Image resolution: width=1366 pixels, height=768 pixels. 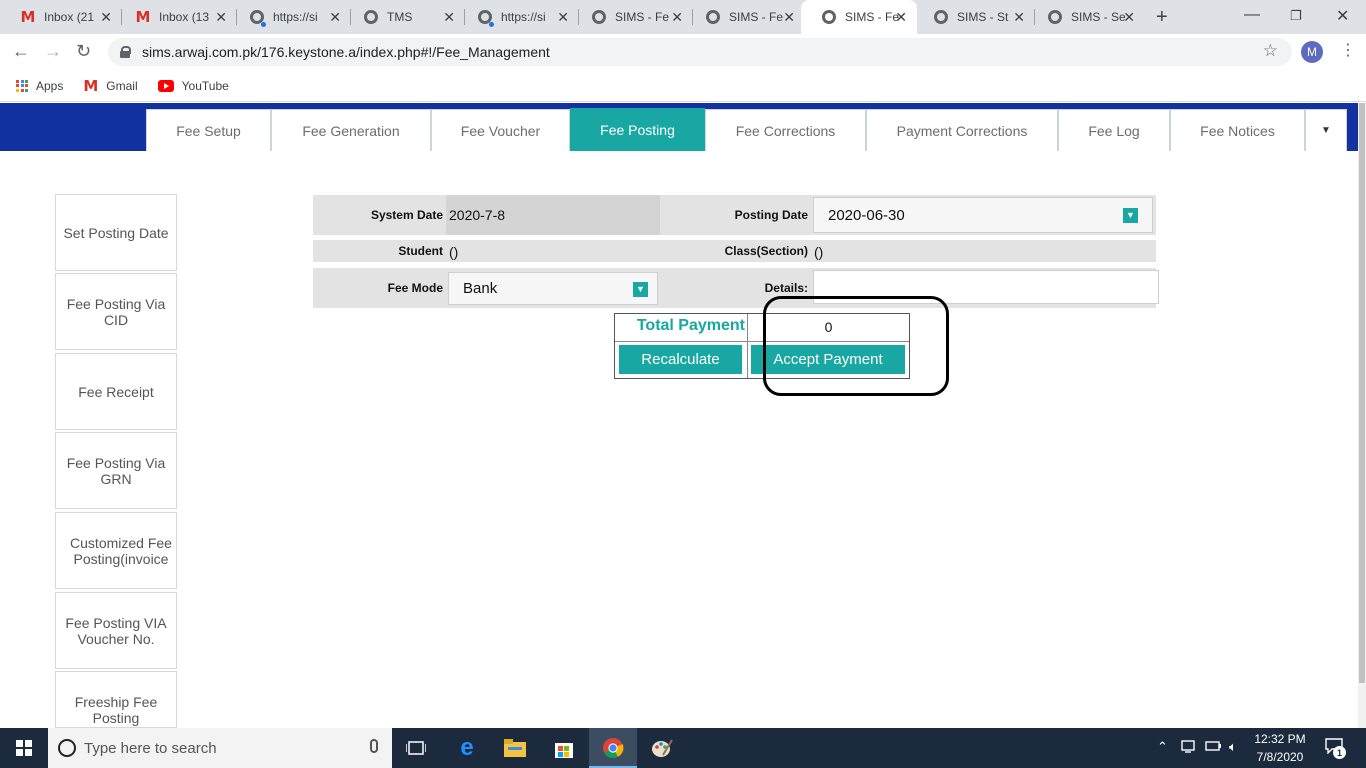 I want to click on restore-icon: ❐, so click(x=1296, y=16).